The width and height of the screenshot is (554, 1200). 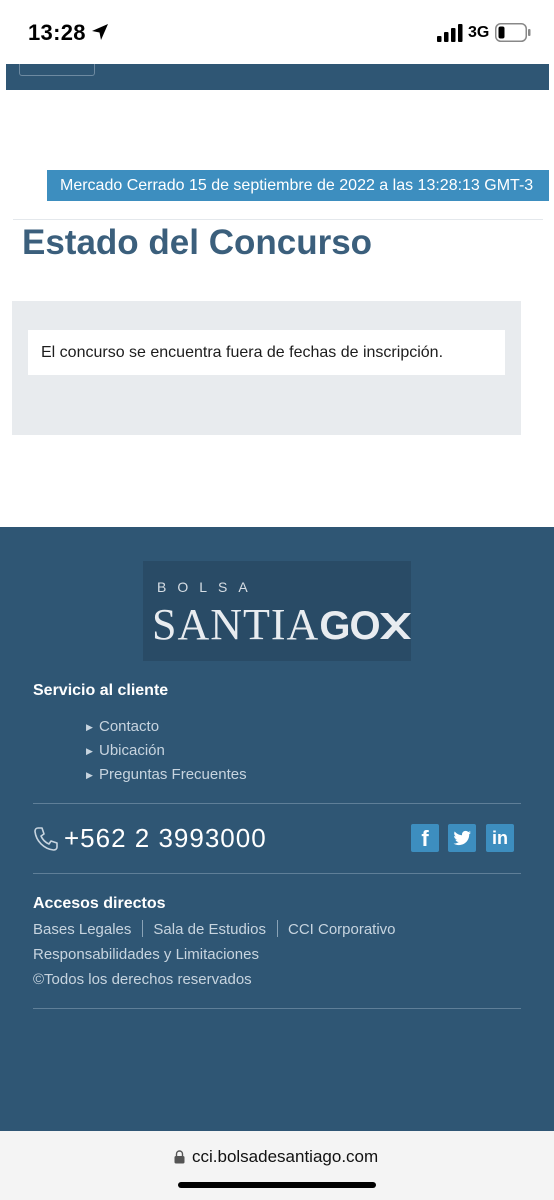 I want to click on logo-x-mark-icon, so click(x=395, y=626).